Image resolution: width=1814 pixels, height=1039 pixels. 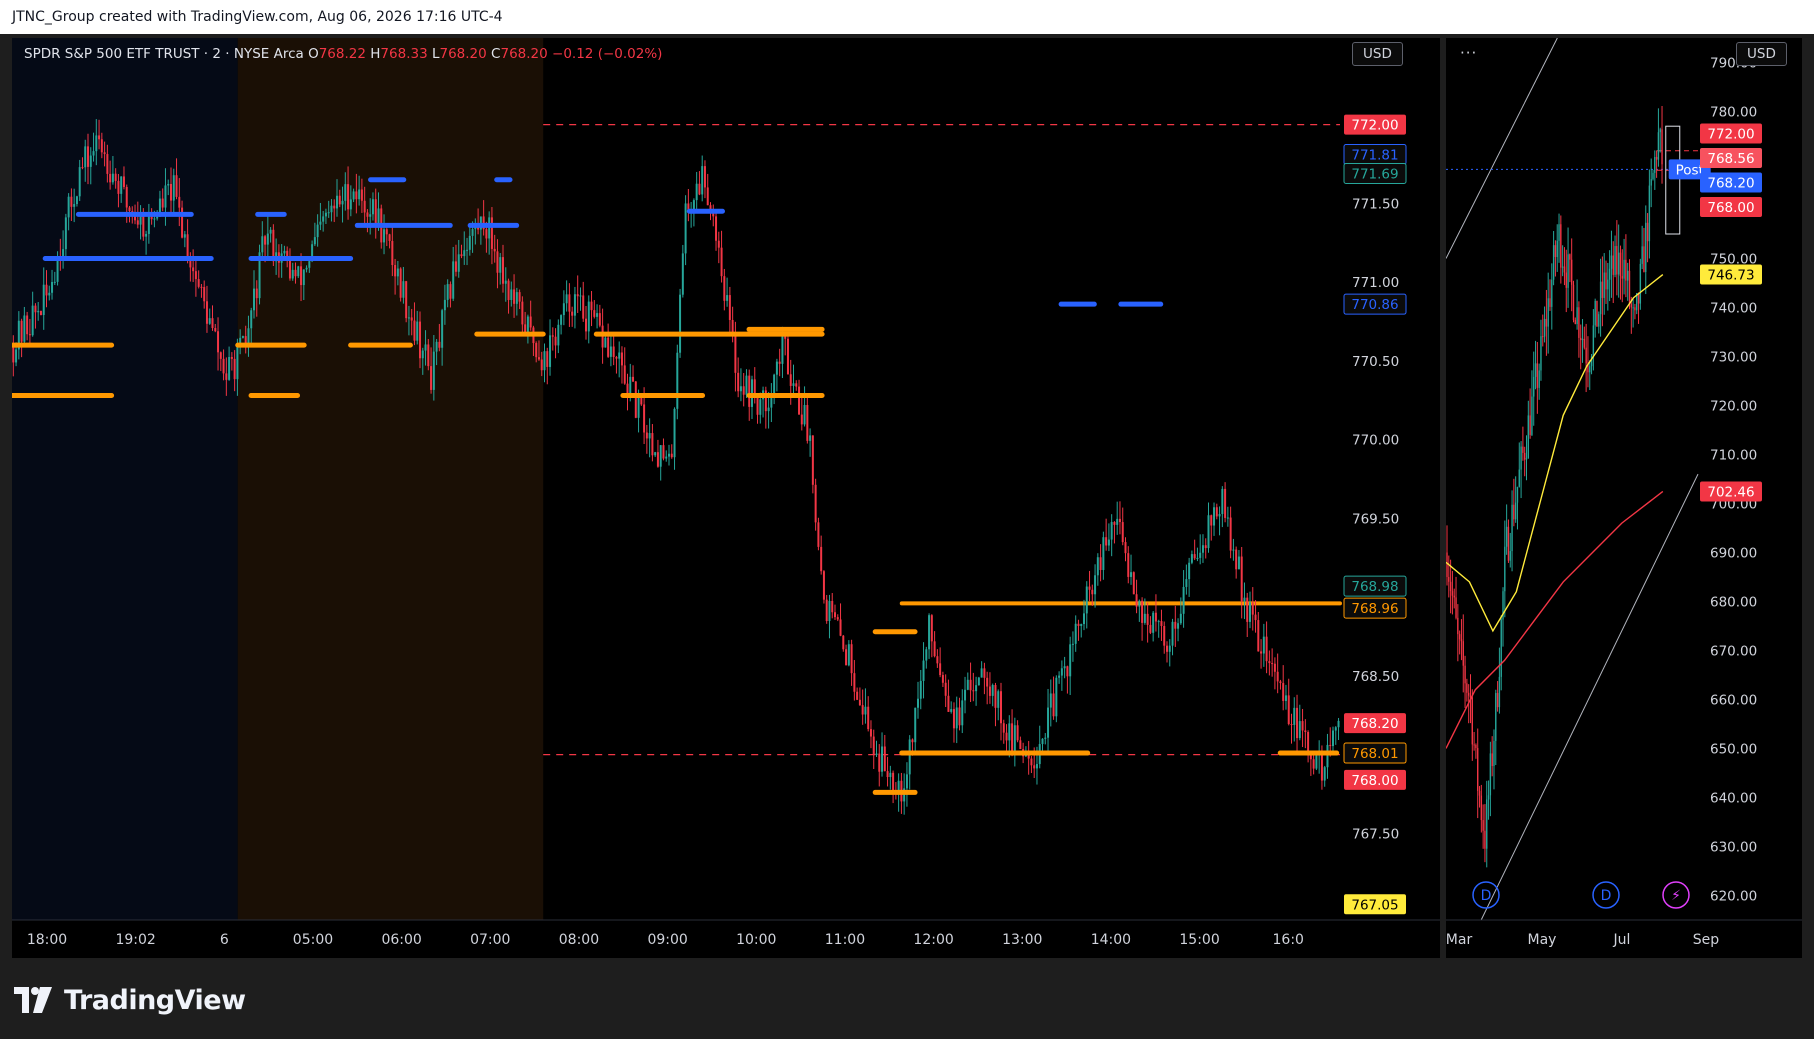 I want to click on x-tick-label: 18:00, so click(x=47, y=940).